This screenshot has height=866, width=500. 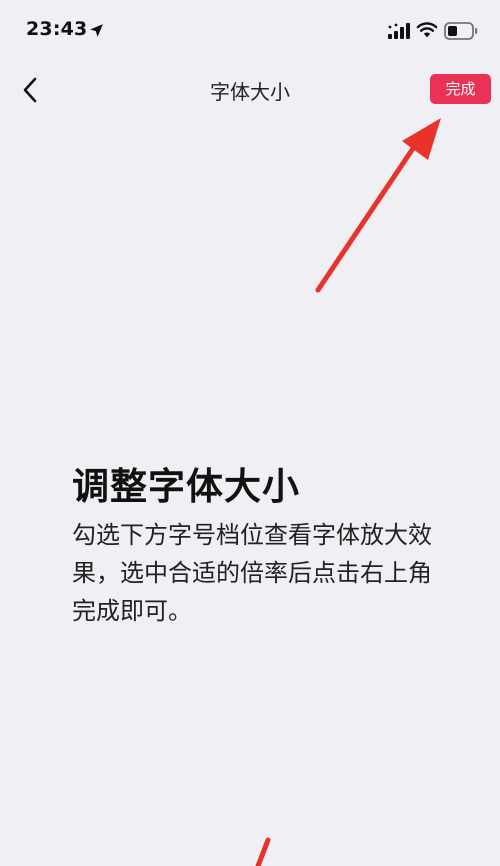 What do you see at coordinates (399, 31) in the screenshot?
I see `cellular-signal-icon` at bounding box center [399, 31].